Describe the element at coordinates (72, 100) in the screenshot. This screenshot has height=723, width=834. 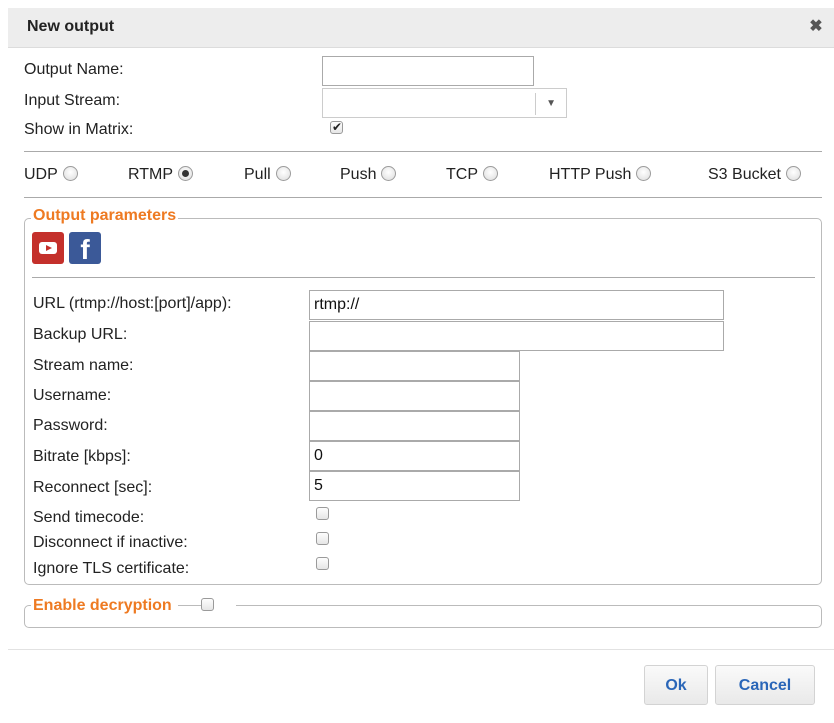
I see `input-stream-label: Input Stream:` at that location.